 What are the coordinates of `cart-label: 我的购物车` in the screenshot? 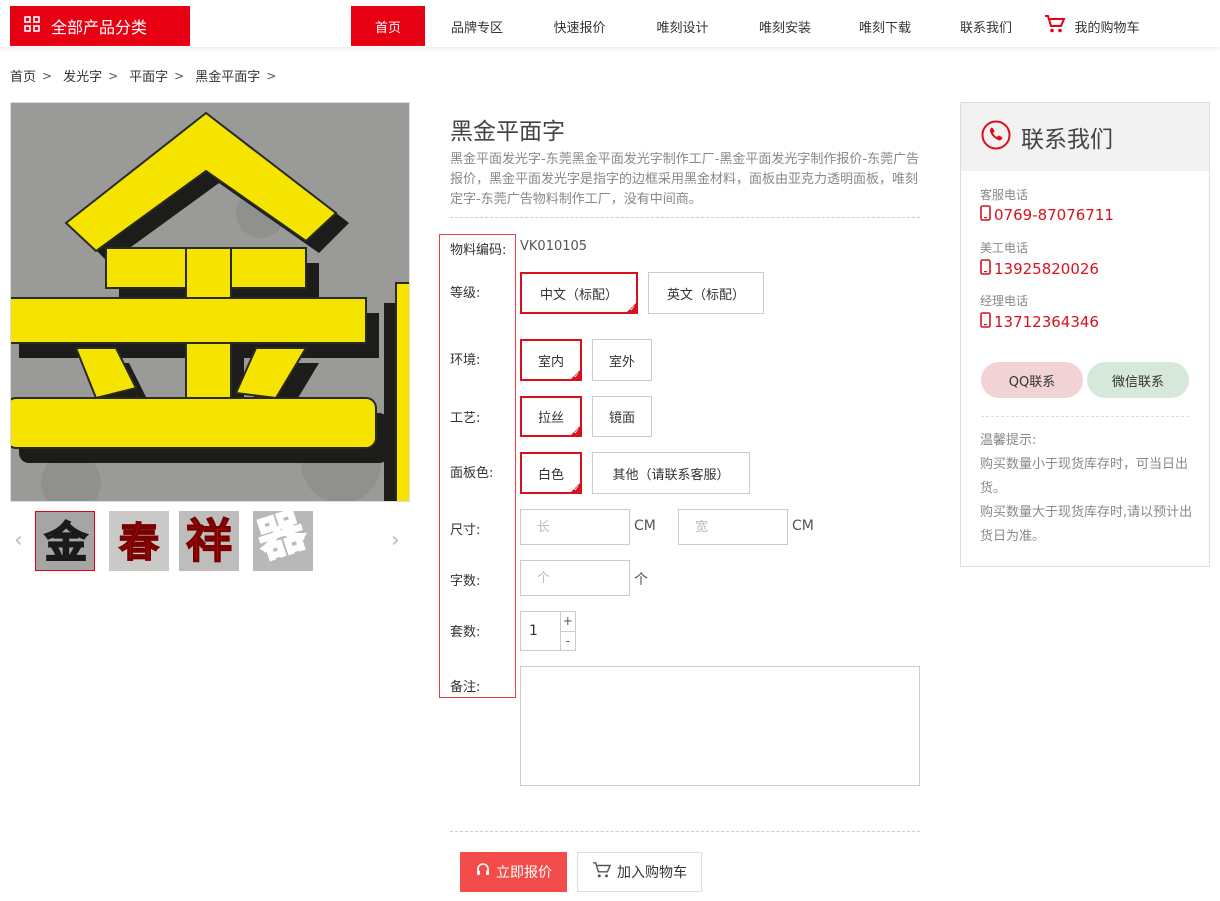 It's located at (1107, 28).